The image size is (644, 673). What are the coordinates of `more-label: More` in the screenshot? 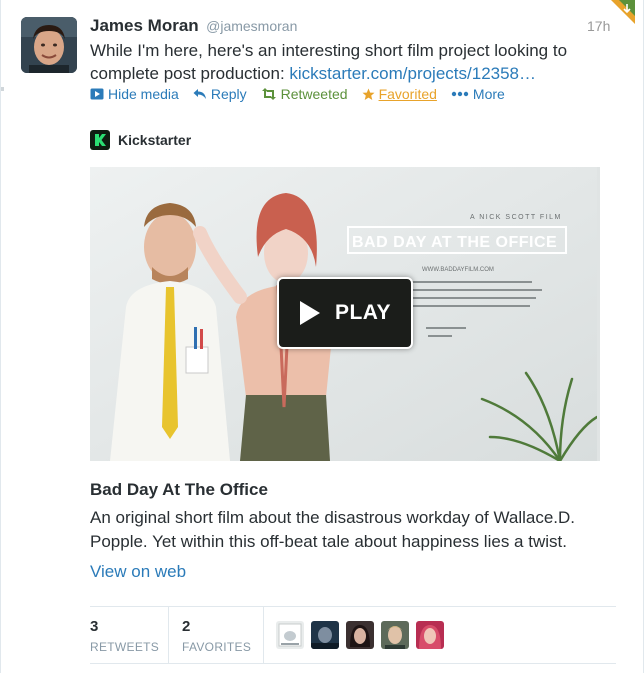 It's located at (488, 94).